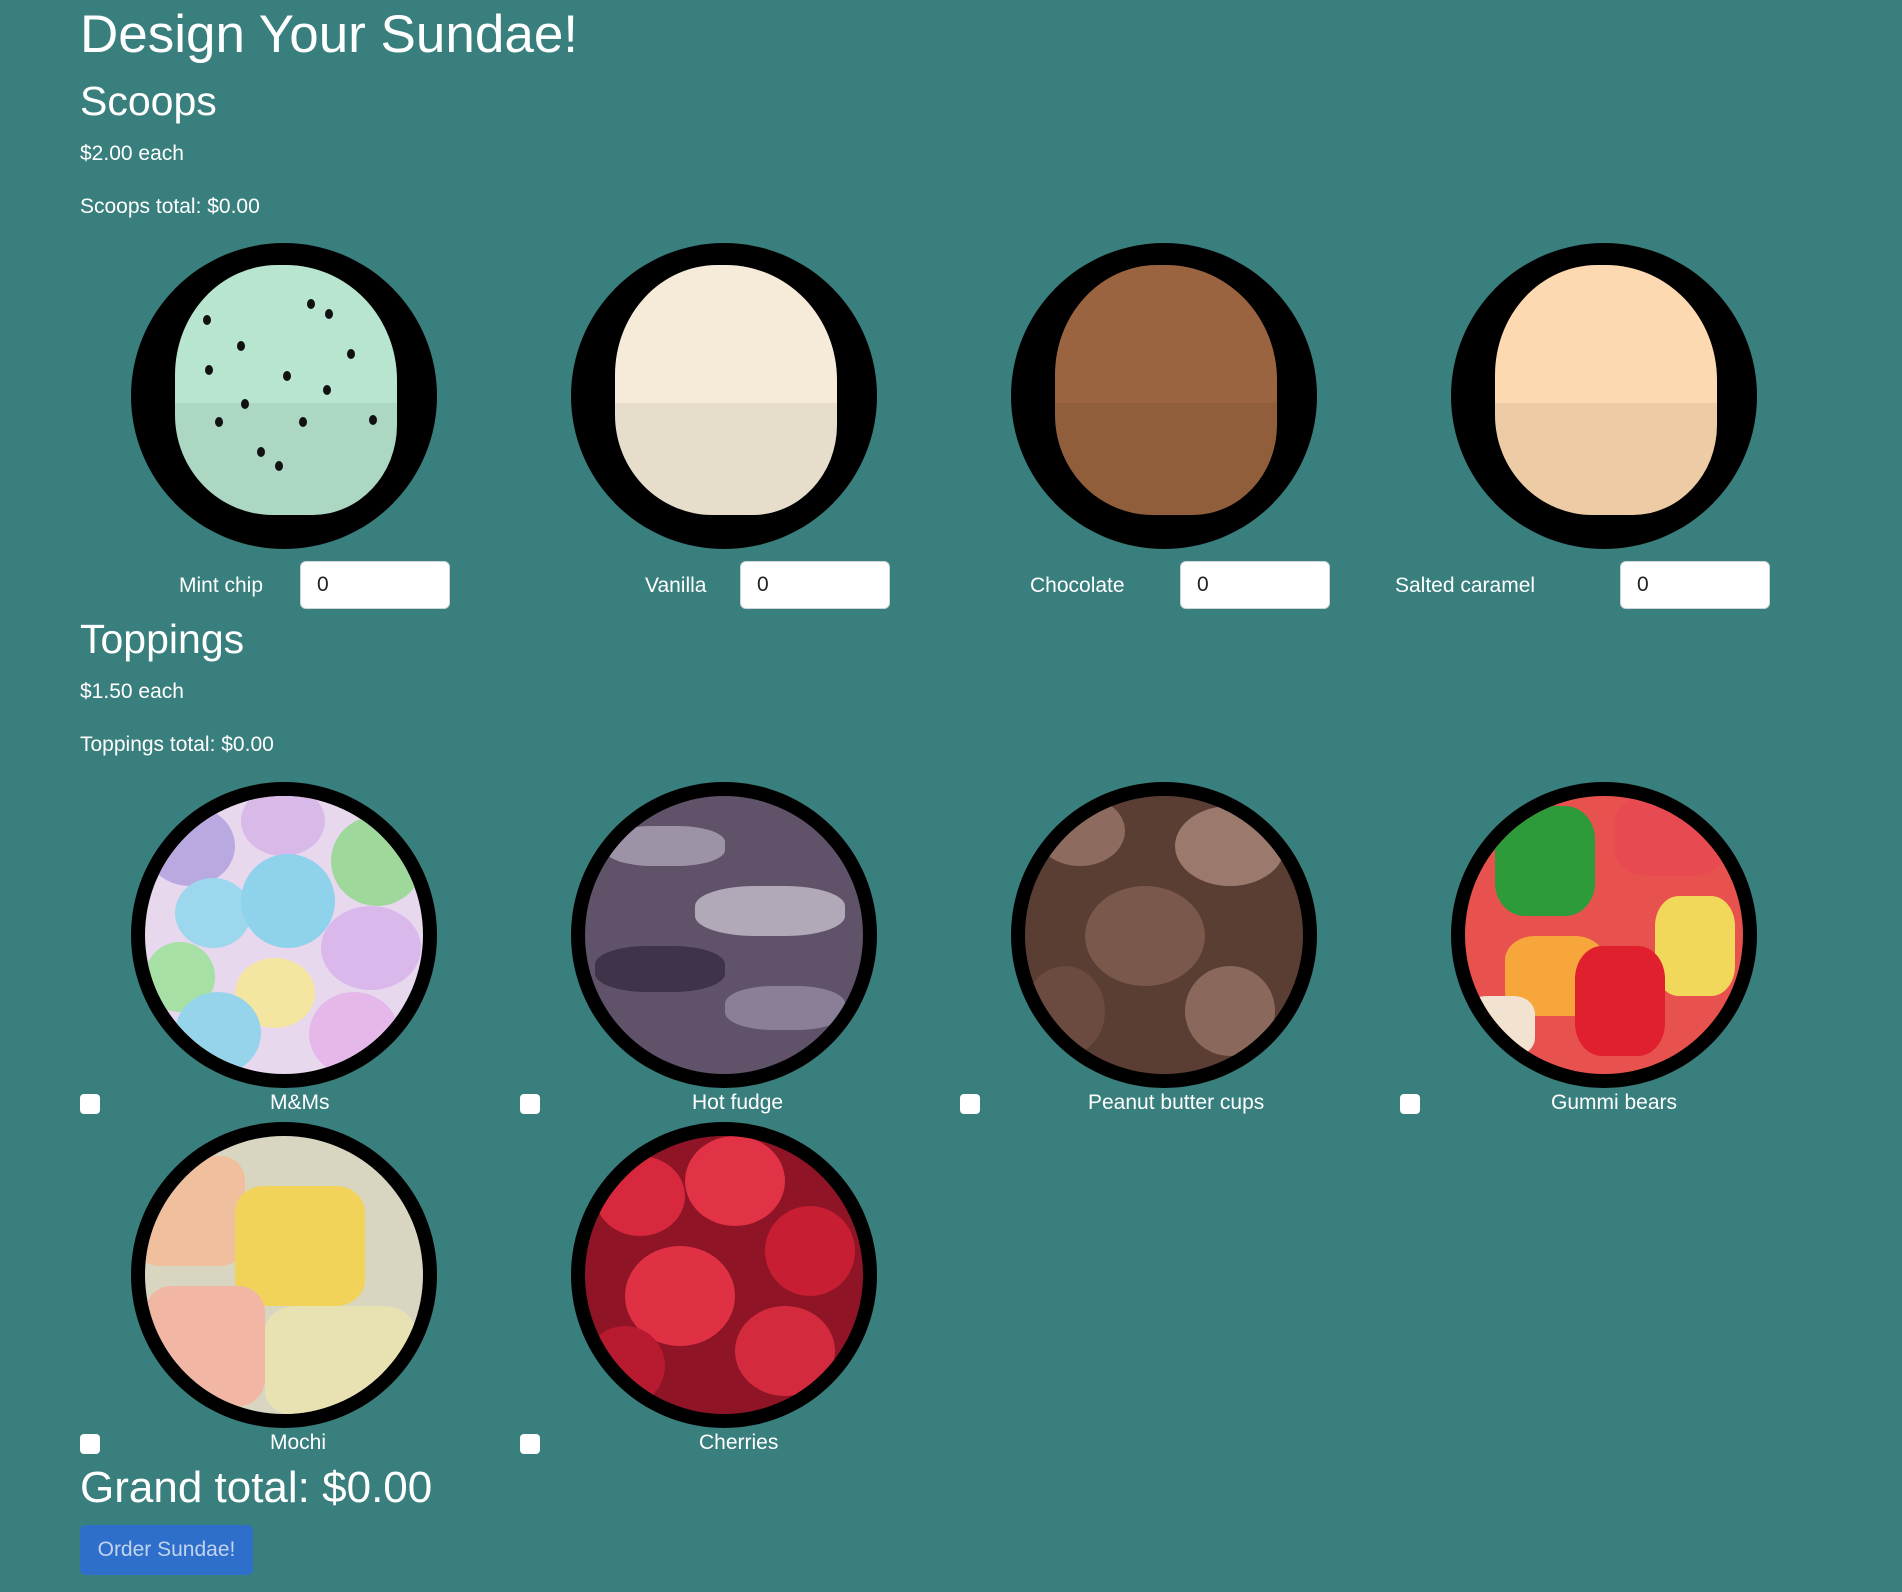 The width and height of the screenshot is (1902, 1592). Describe the element at coordinates (148, 101) in the screenshot. I see `scoops-heading: Scoops` at that location.